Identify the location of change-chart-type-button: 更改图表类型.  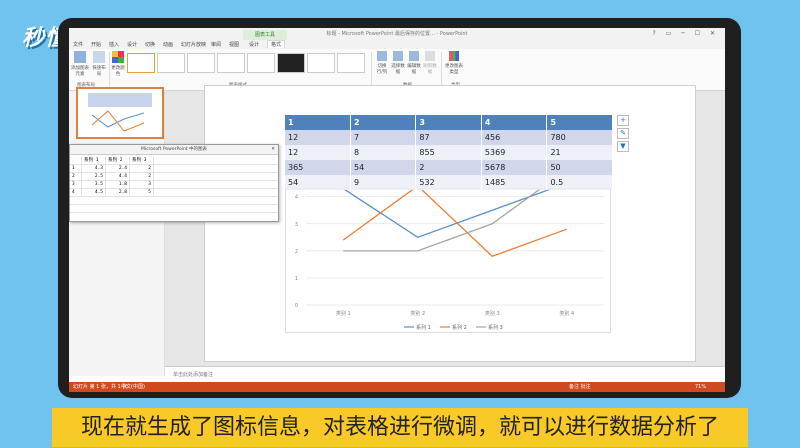
(454, 63).